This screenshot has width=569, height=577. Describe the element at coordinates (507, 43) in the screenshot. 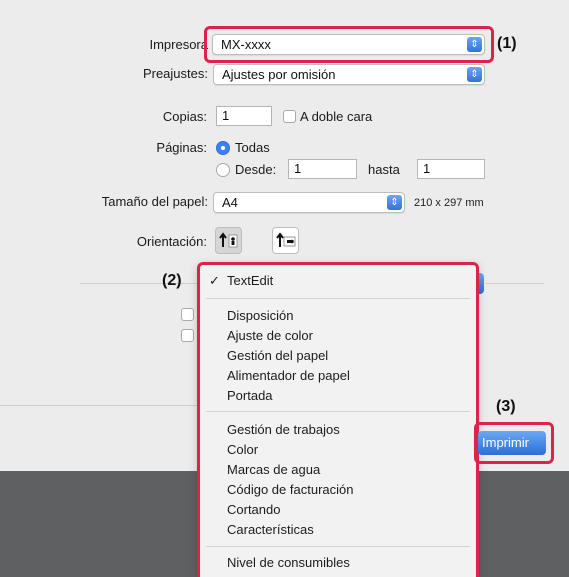

I see `callout-1: (1)` at that location.